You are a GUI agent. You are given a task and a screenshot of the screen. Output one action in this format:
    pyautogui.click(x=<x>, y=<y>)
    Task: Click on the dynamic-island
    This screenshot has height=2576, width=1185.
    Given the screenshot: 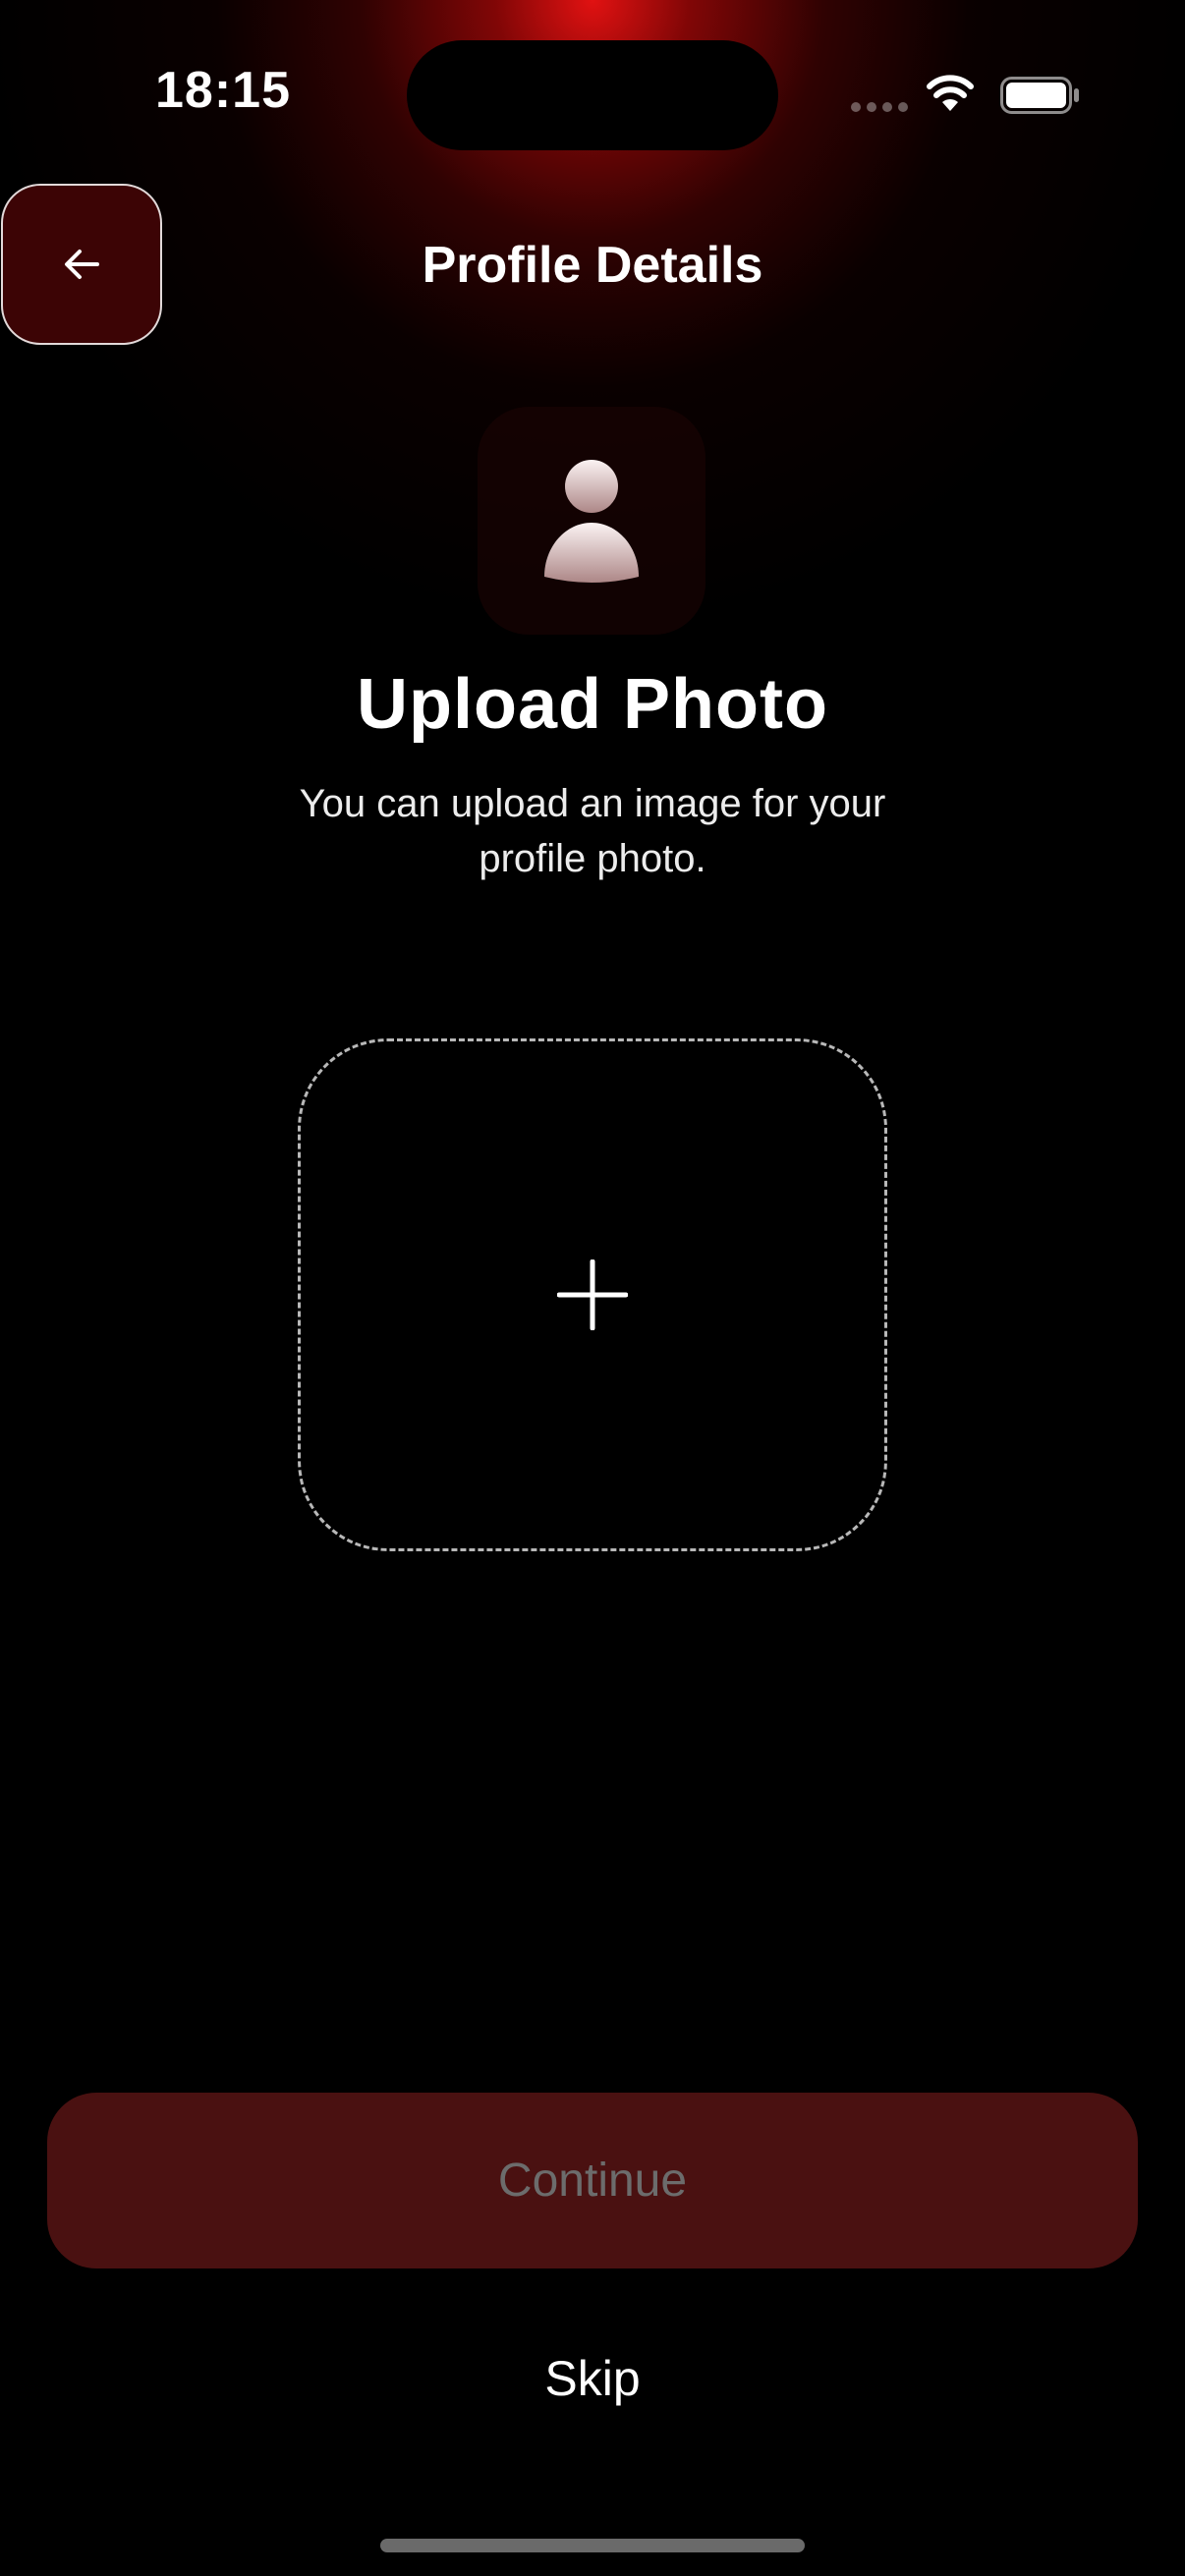 What is the action you would take?
    pyautogui.click(x=592, y=95)
    